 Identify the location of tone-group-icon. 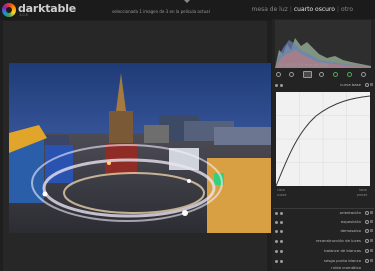
(321, 74).